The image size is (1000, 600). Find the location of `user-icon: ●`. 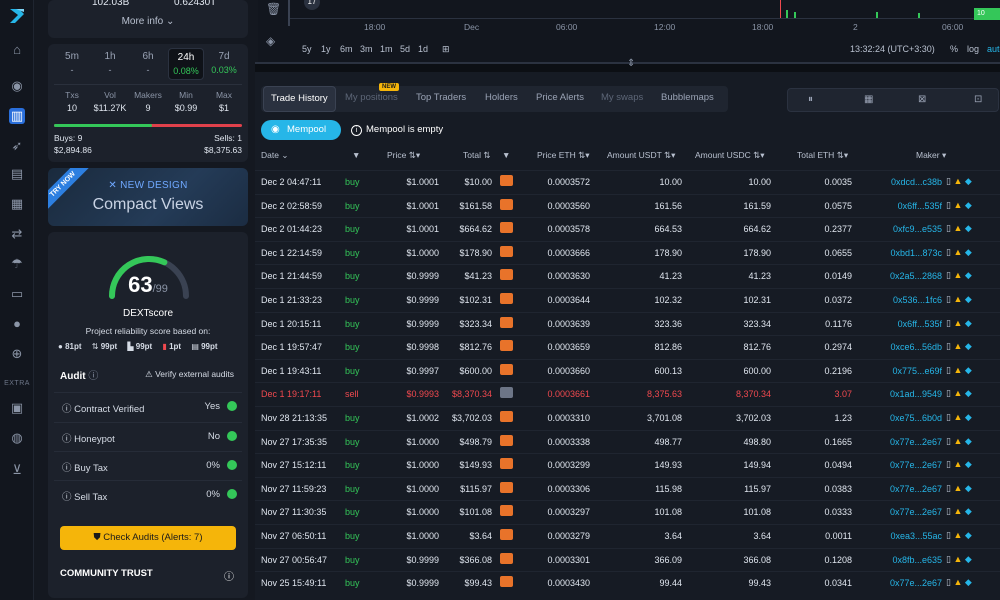

user-icon: ● is located at coordinates (17, 324).